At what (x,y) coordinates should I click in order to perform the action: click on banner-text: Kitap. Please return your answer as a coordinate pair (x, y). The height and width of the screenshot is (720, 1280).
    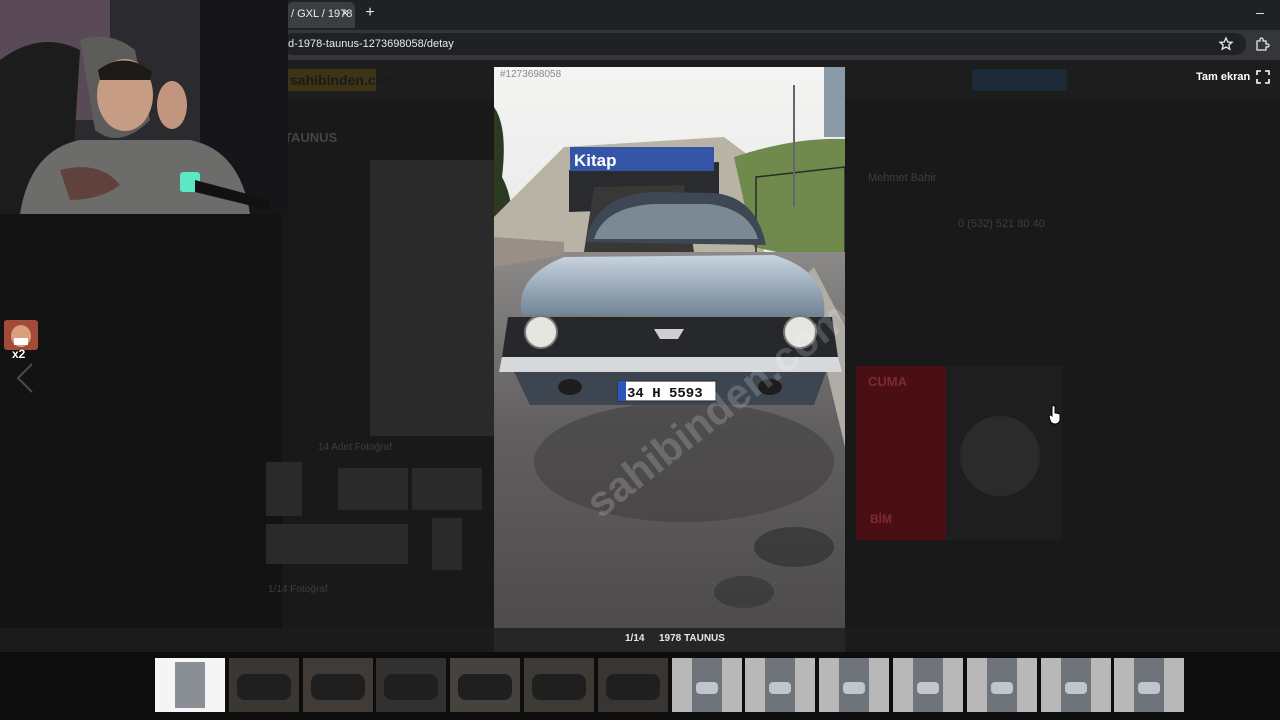
    Looking at the image, I should click on (595, 160).